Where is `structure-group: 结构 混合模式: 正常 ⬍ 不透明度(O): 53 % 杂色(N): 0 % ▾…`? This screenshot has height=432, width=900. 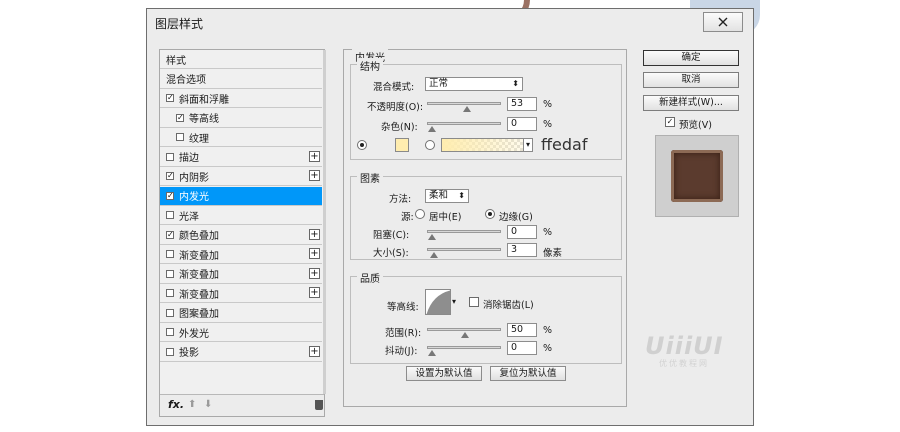
structure-group: 结构 混合模式: 正常 ⬍ 不透明度(O): 53 % 杂色(N): 0 % ▾… is located at coordinates (486, 109).